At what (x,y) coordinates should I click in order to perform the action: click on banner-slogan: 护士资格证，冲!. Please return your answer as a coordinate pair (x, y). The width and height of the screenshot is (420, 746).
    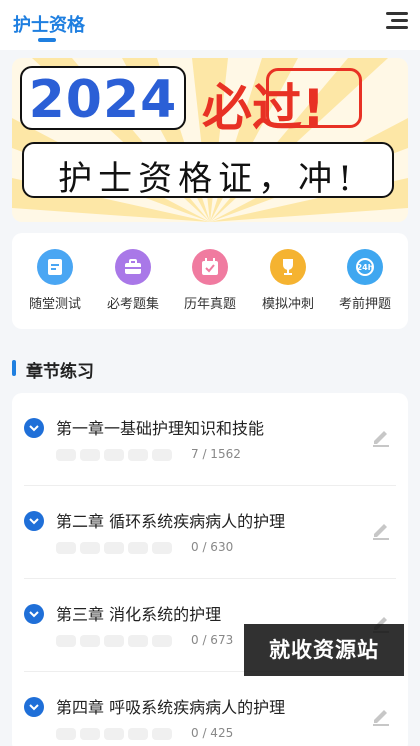
    Looking at the image, I should click on (208, 179).